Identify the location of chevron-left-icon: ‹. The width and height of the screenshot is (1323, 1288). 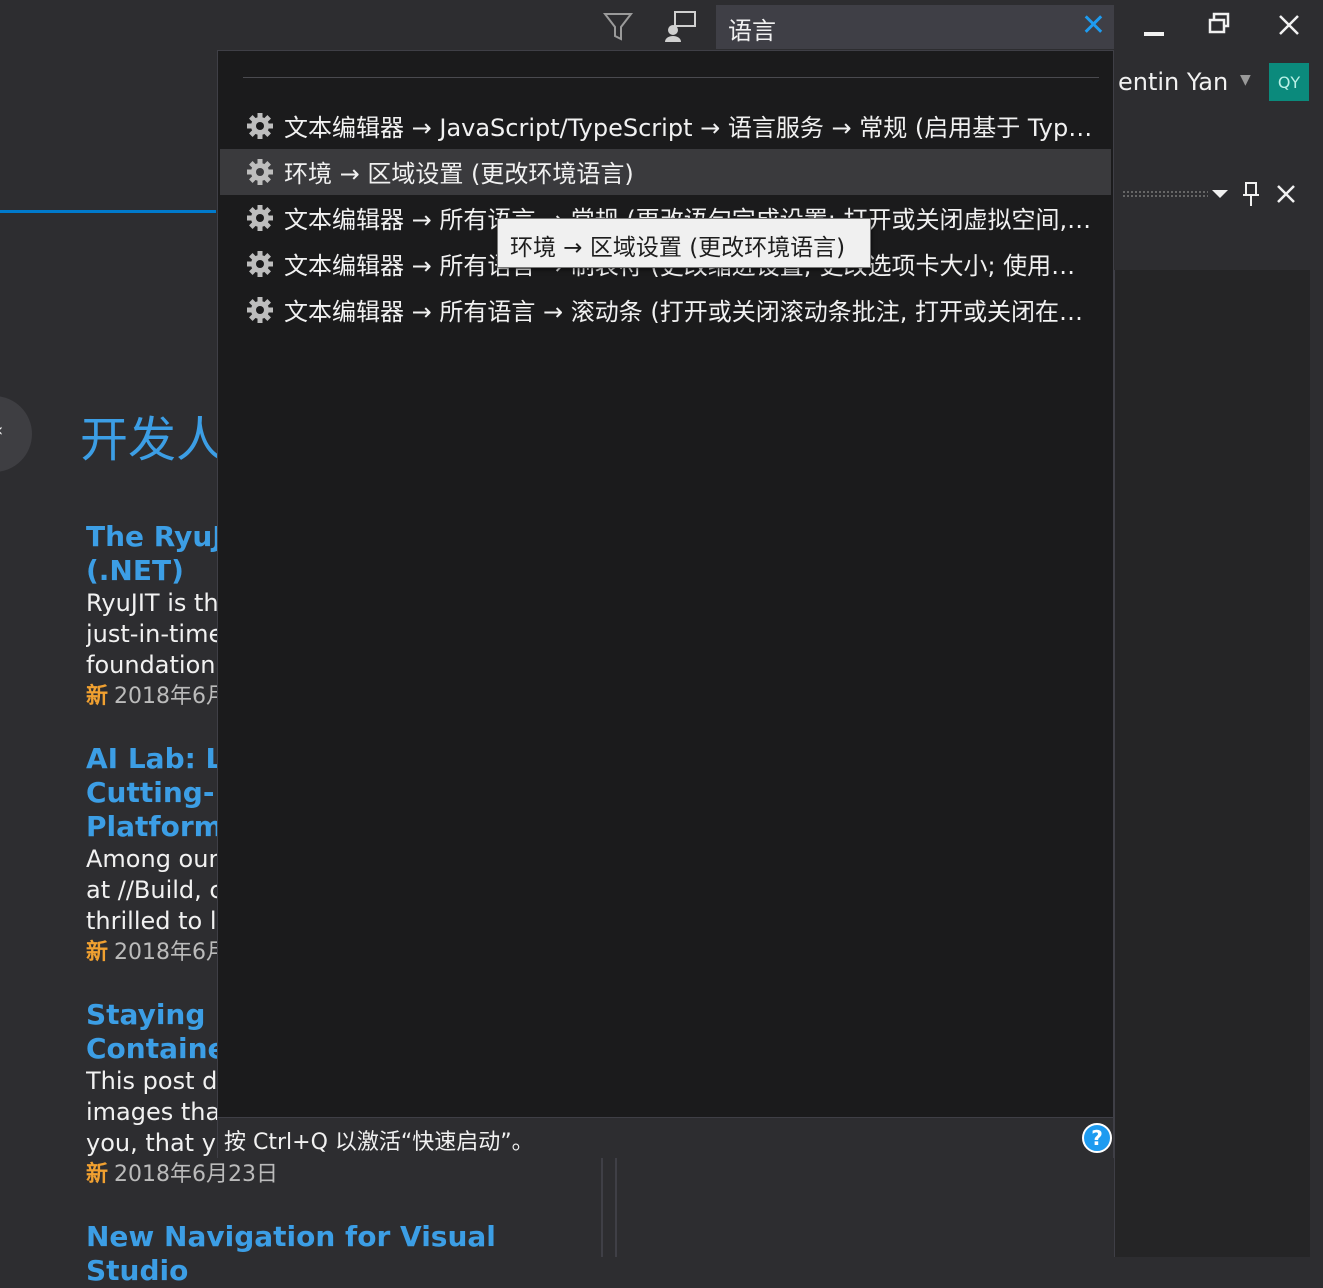
(1, 430).